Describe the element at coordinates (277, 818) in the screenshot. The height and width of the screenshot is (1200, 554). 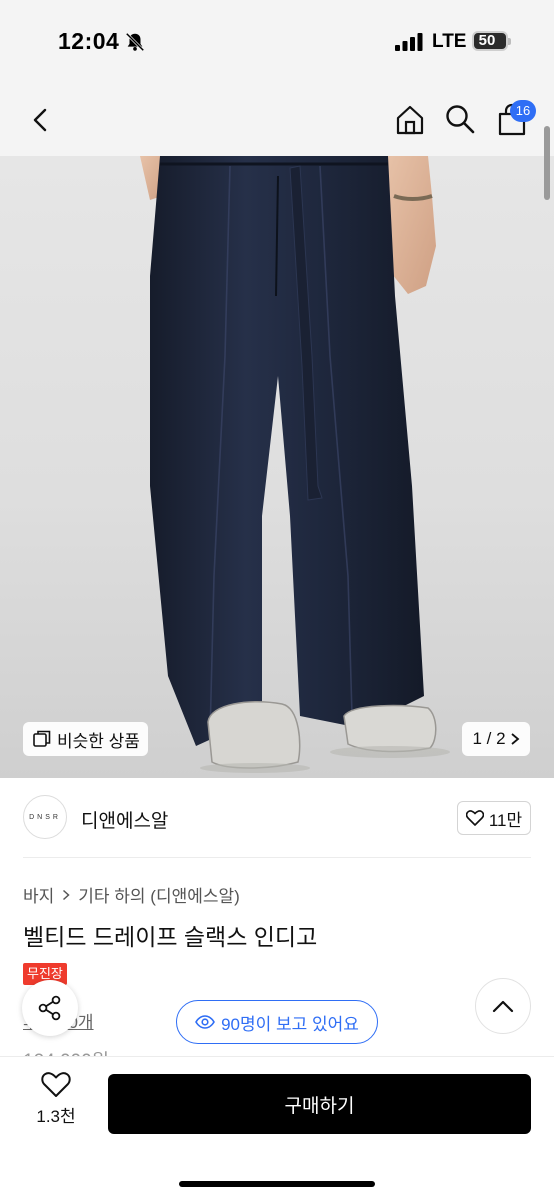
I see `seller-row: DNSR 디앤에스알 11만` at that location.